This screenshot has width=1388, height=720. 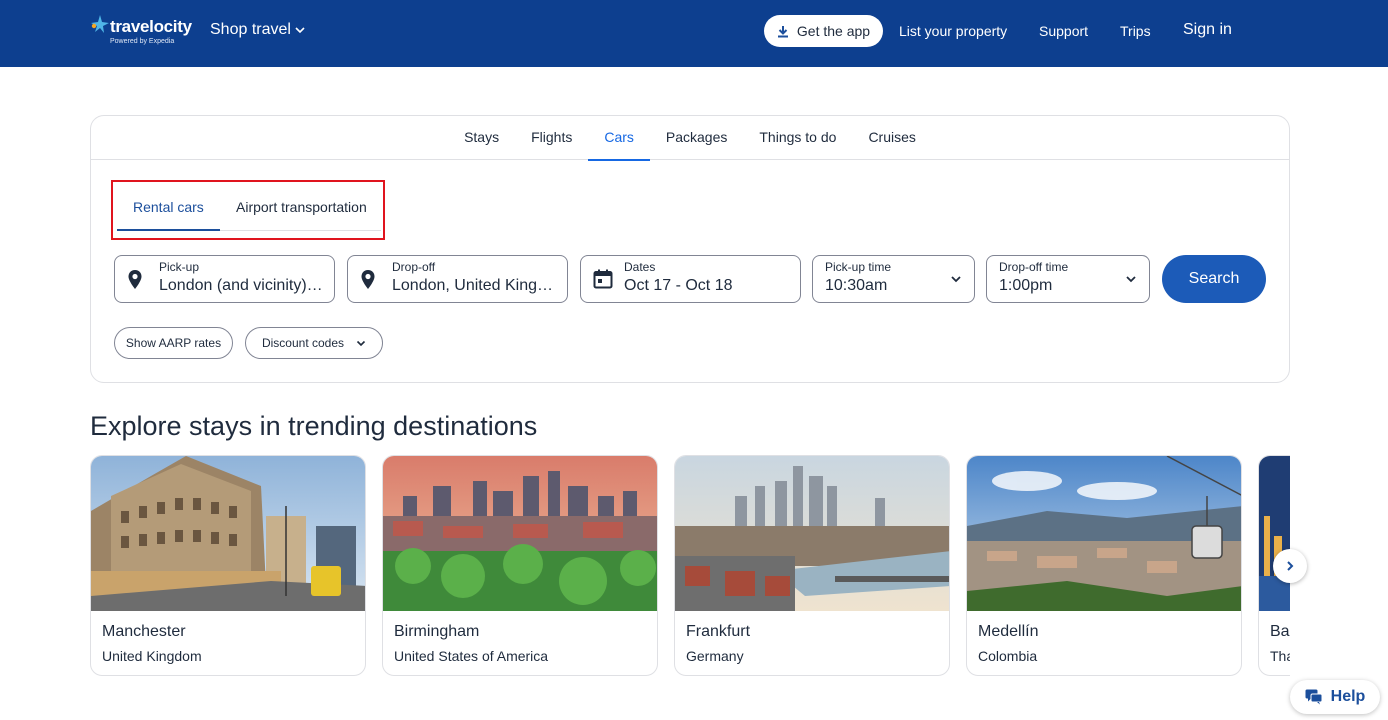 What do you see at coordinates (1026, 285) in the screenshot?
I see `dropoff-time-value: 1:00pm` at bounding box center [1026, 285].